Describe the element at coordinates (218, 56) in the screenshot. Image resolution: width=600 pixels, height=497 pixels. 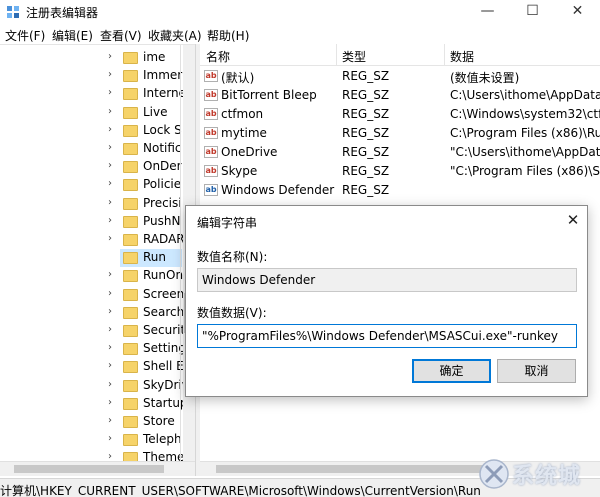
I see `column-name-header: 名称` at that location.